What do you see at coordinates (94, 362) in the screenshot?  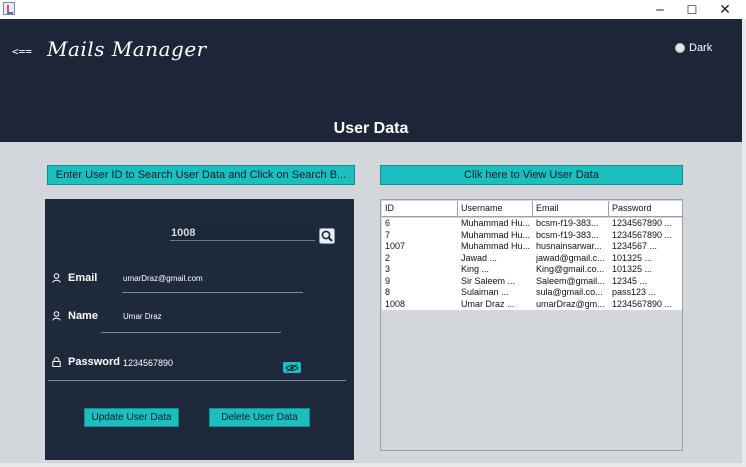 I see `password-label-text: Password` at bounding box center [94, 362].